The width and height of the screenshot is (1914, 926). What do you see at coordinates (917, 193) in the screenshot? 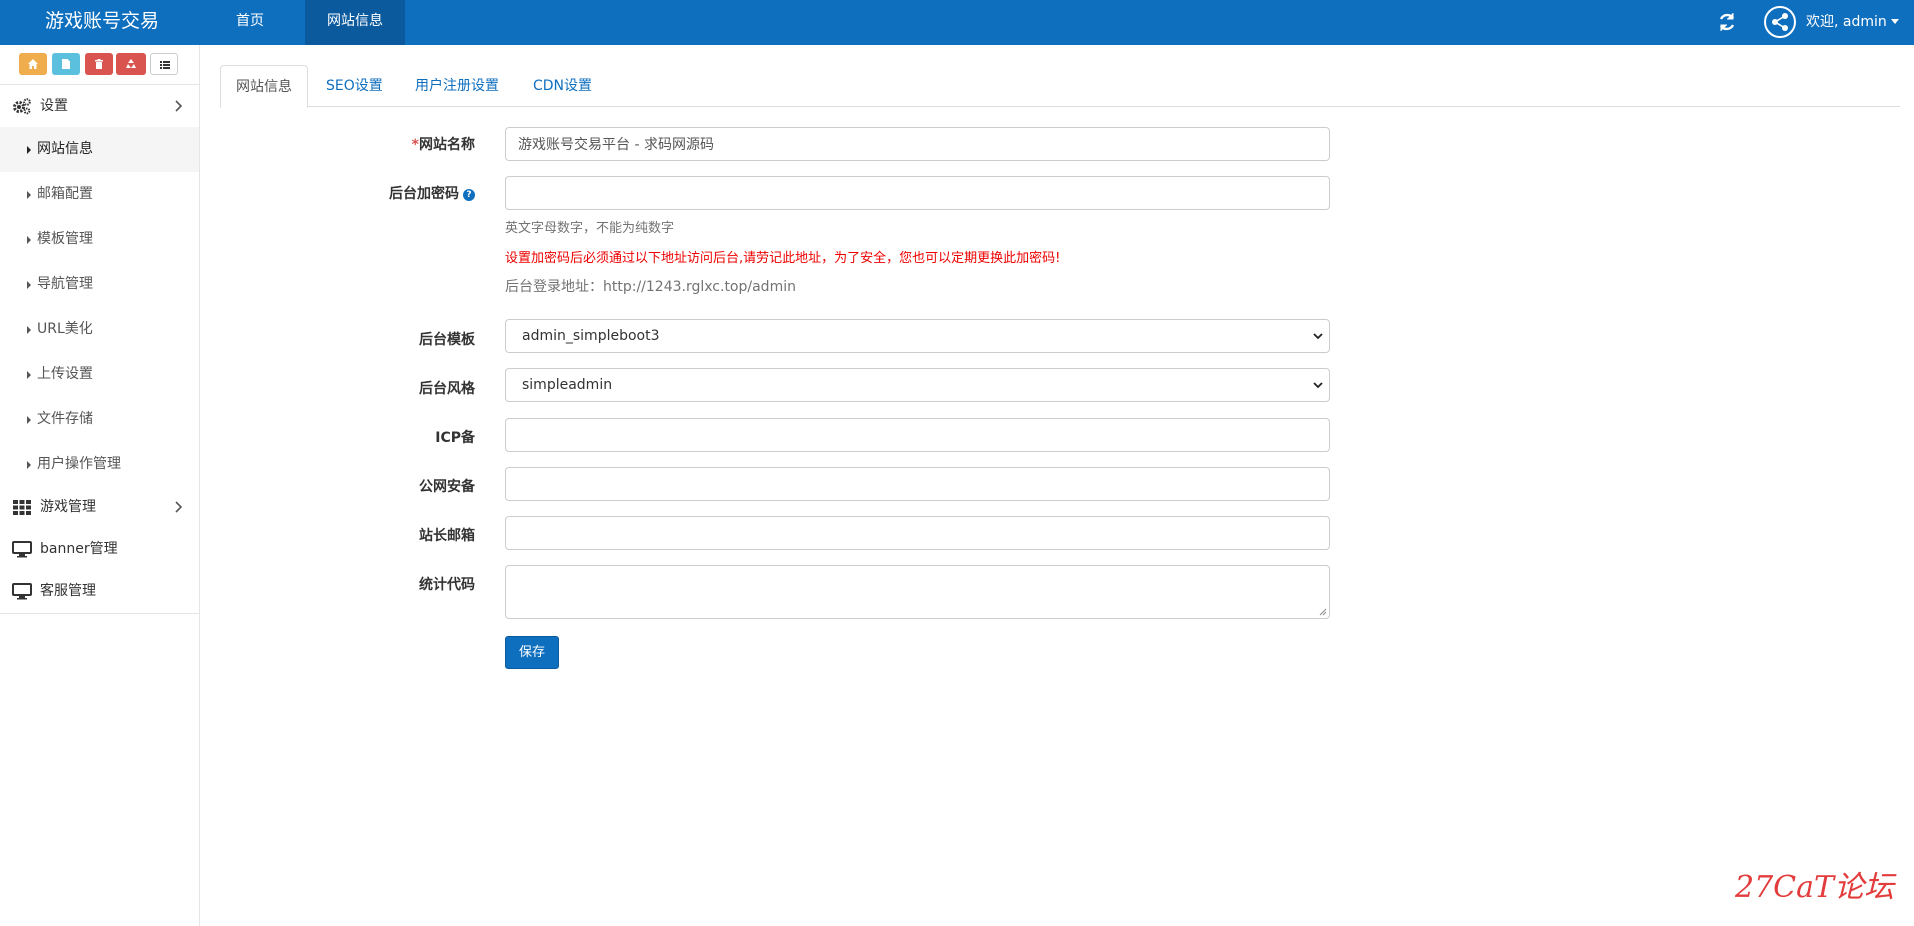
I see `admin-password-input` at bounding box center [917, 193].